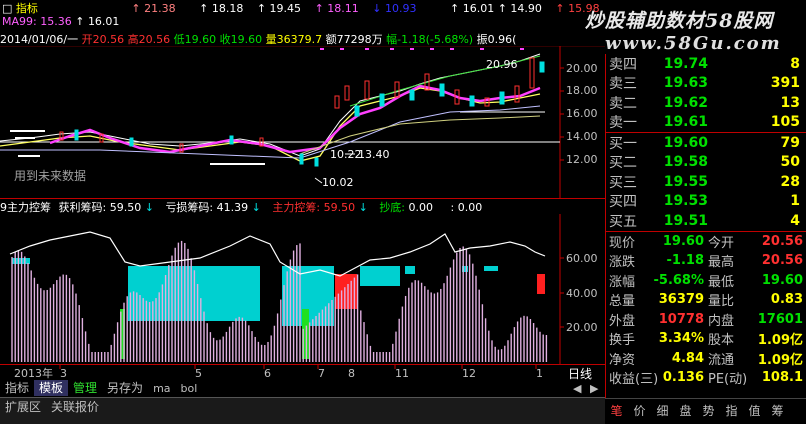  What do you see at coordinates (351, 373) in the screenshot?
I see `date-label: 8` at bounding box center [351, 373].